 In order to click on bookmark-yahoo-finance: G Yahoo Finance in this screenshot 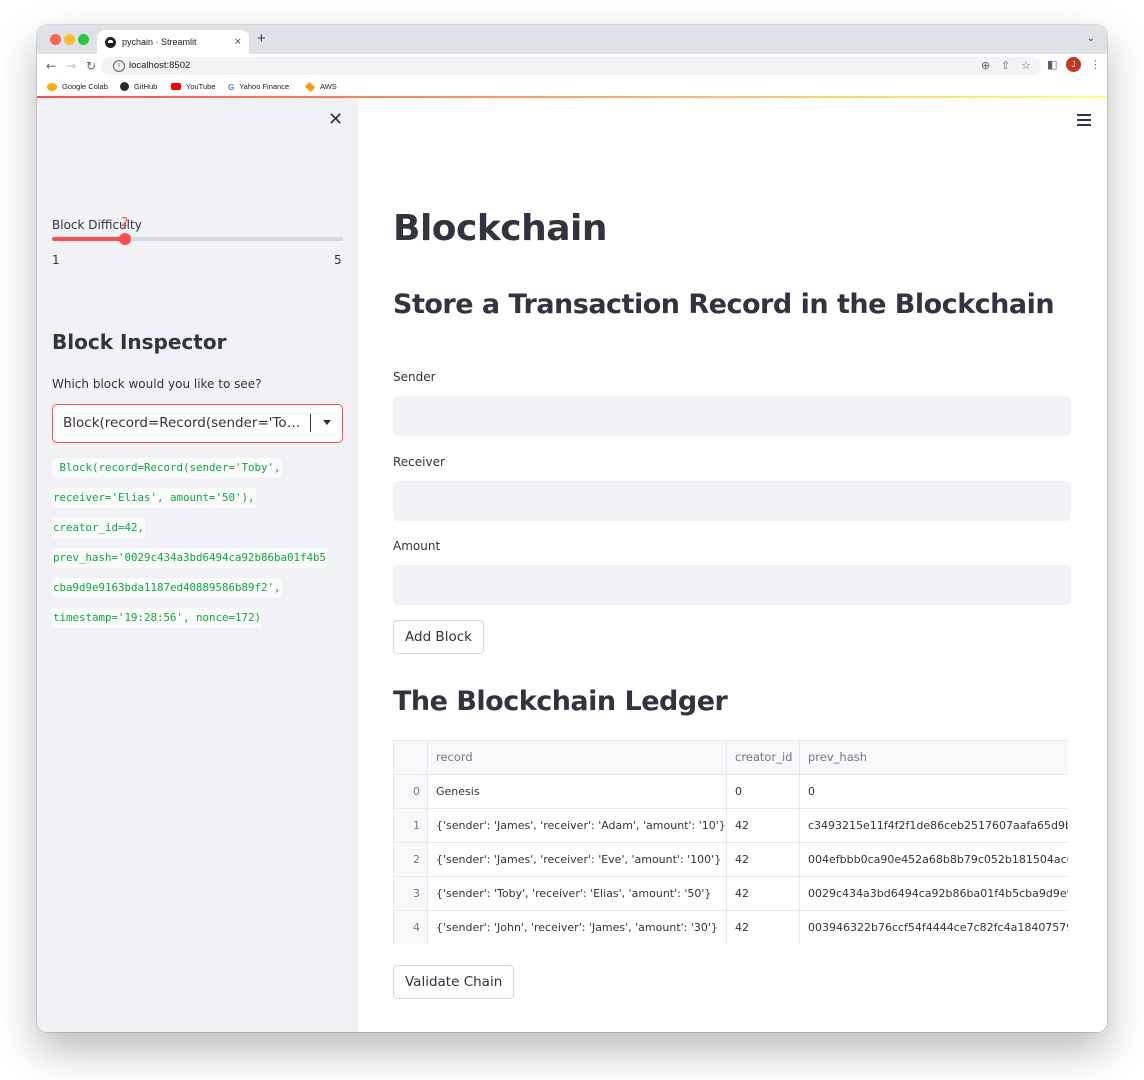, I will do `click(259, 87)`.